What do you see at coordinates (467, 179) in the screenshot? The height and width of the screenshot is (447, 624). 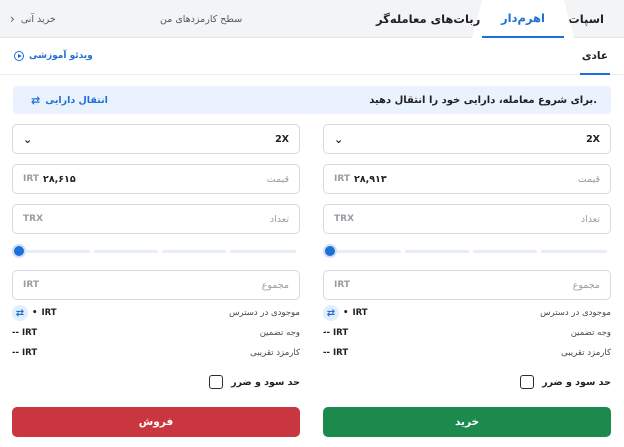 I see `price-input: IRT ۲۸,۹۱۳ قیمت` at bounding box center [467, 179].